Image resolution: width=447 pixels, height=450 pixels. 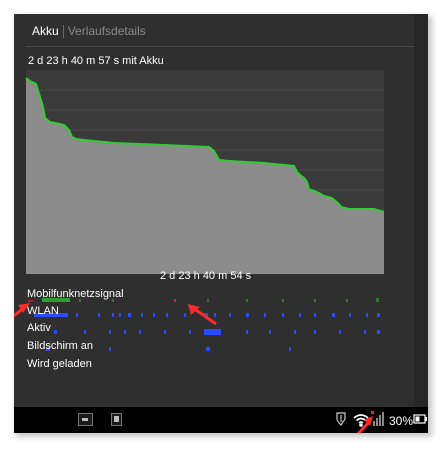 What do you see at coordinates (59, 364) in the screenshot?
I see `row-label-charging: Wird geladen` at bounding box center [59, 364].